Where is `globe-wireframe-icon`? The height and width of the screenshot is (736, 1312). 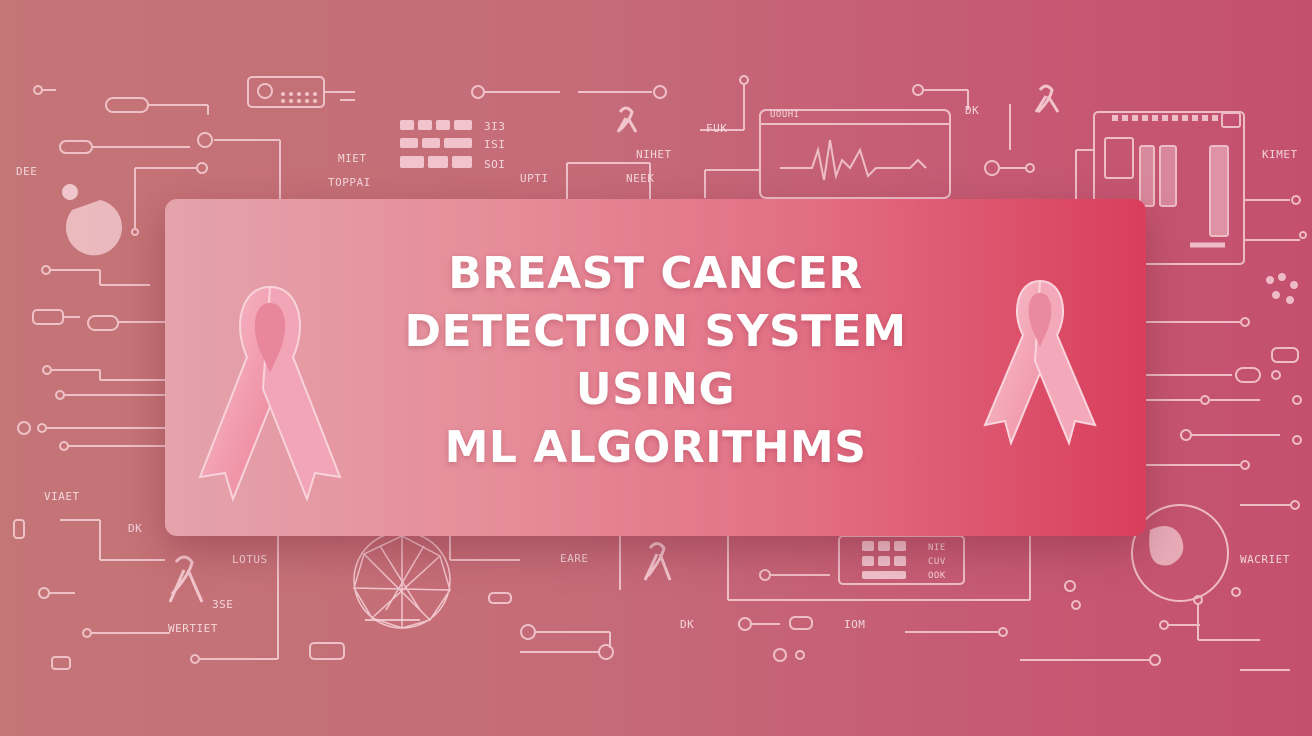
globe-wireframe-icon is located at coordinates (402, 580).